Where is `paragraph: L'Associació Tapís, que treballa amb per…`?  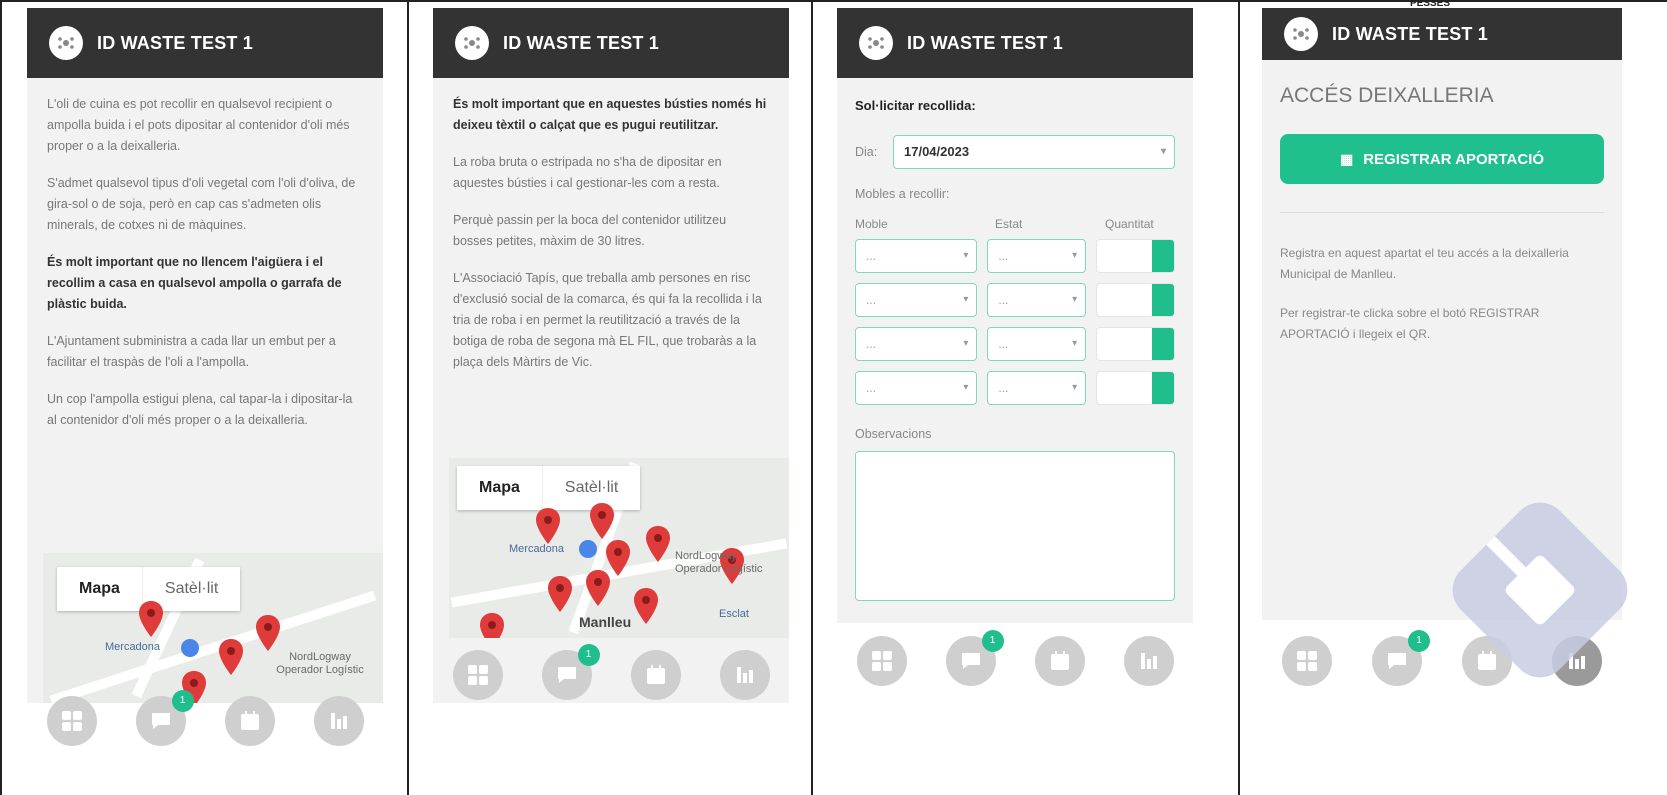
paragraph: L'Associació Tapís, que treballa amb per… is located at coordinates (607, 320).